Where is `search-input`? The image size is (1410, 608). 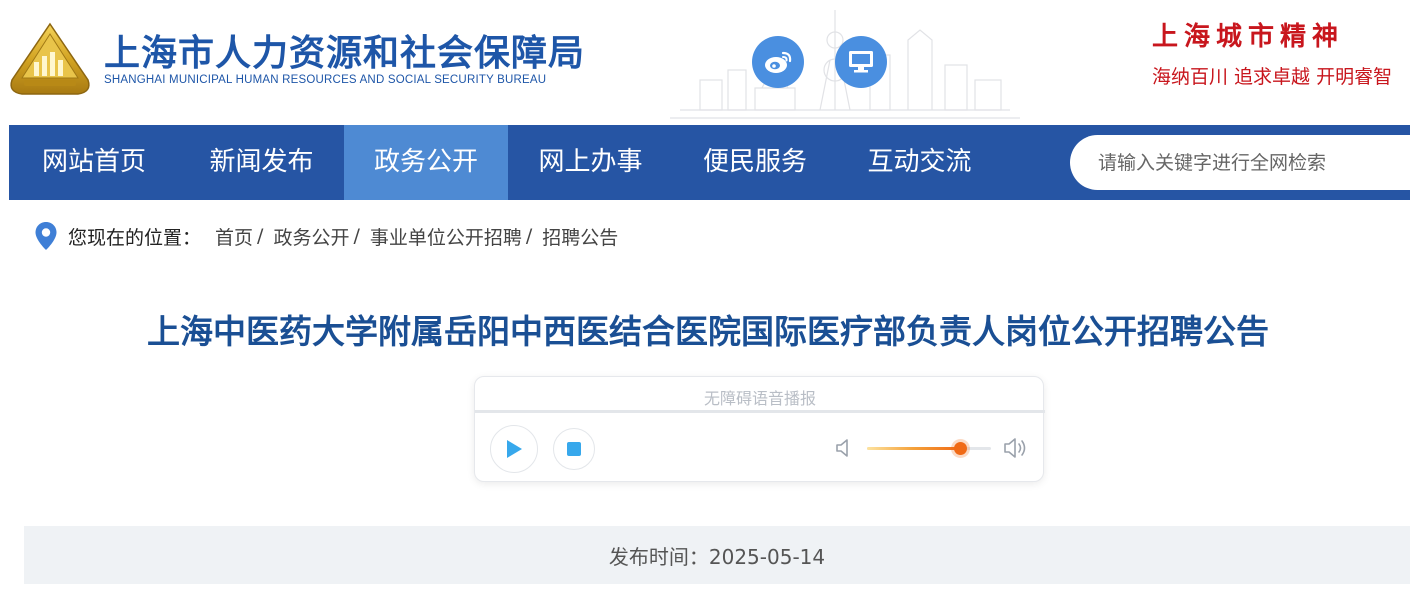 search-input is located at coordinates (1248, 162).